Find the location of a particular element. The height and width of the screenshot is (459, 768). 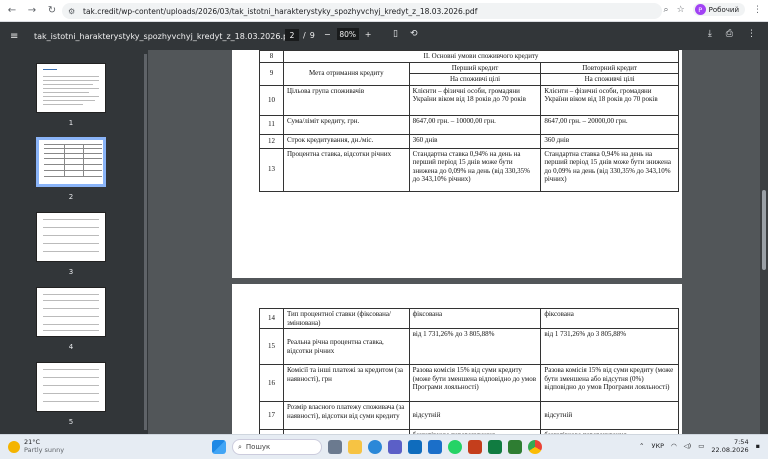

page-number-input: 2 is located at coordinates (292, 35).